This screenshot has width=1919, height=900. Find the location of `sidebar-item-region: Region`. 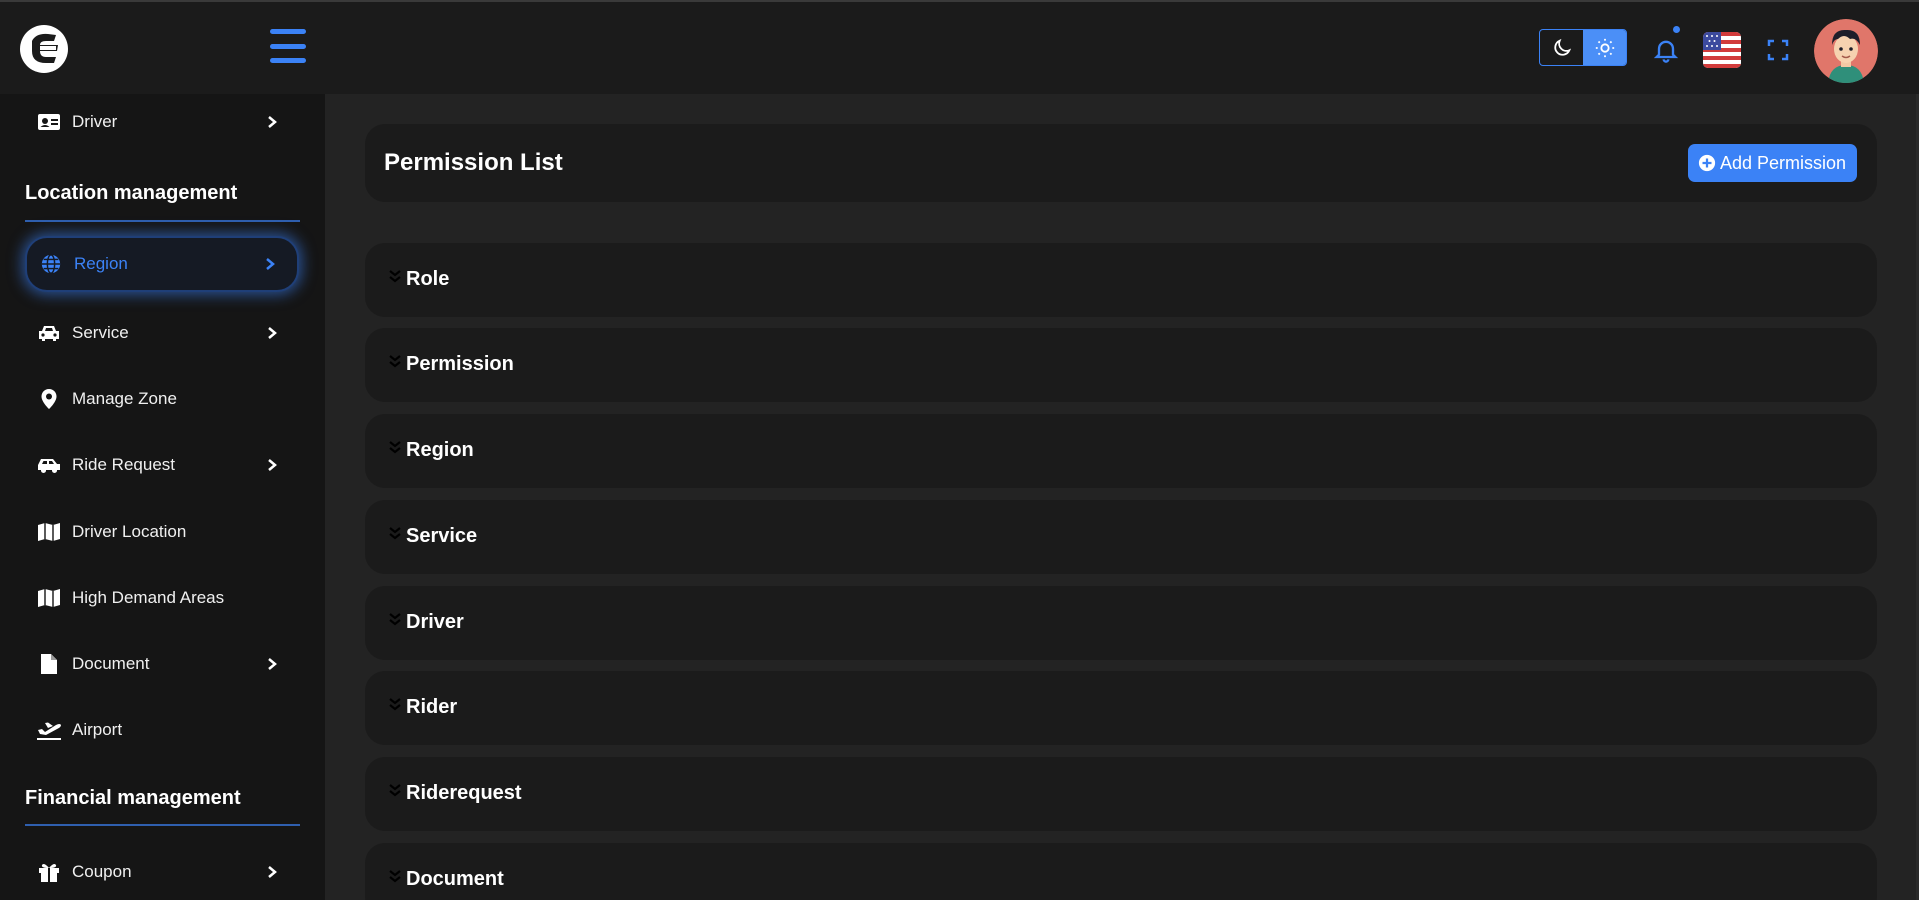

sidebar-item-region: Region is located at coordinates (162, 264).